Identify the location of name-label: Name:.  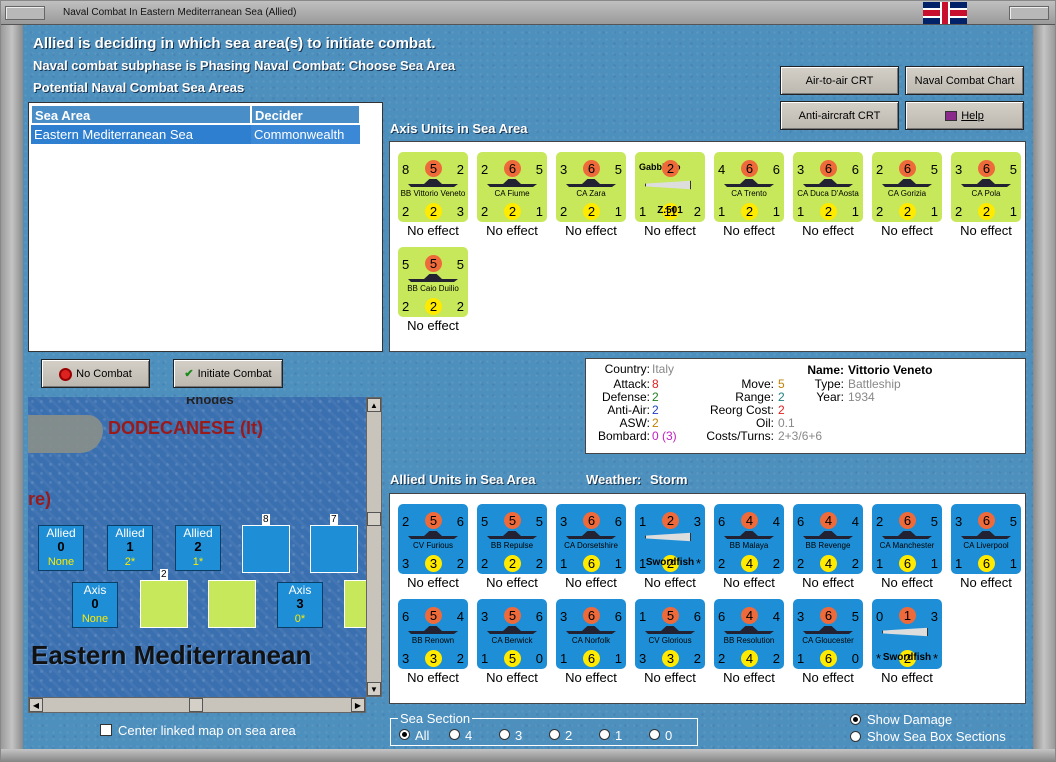
(825, 370).